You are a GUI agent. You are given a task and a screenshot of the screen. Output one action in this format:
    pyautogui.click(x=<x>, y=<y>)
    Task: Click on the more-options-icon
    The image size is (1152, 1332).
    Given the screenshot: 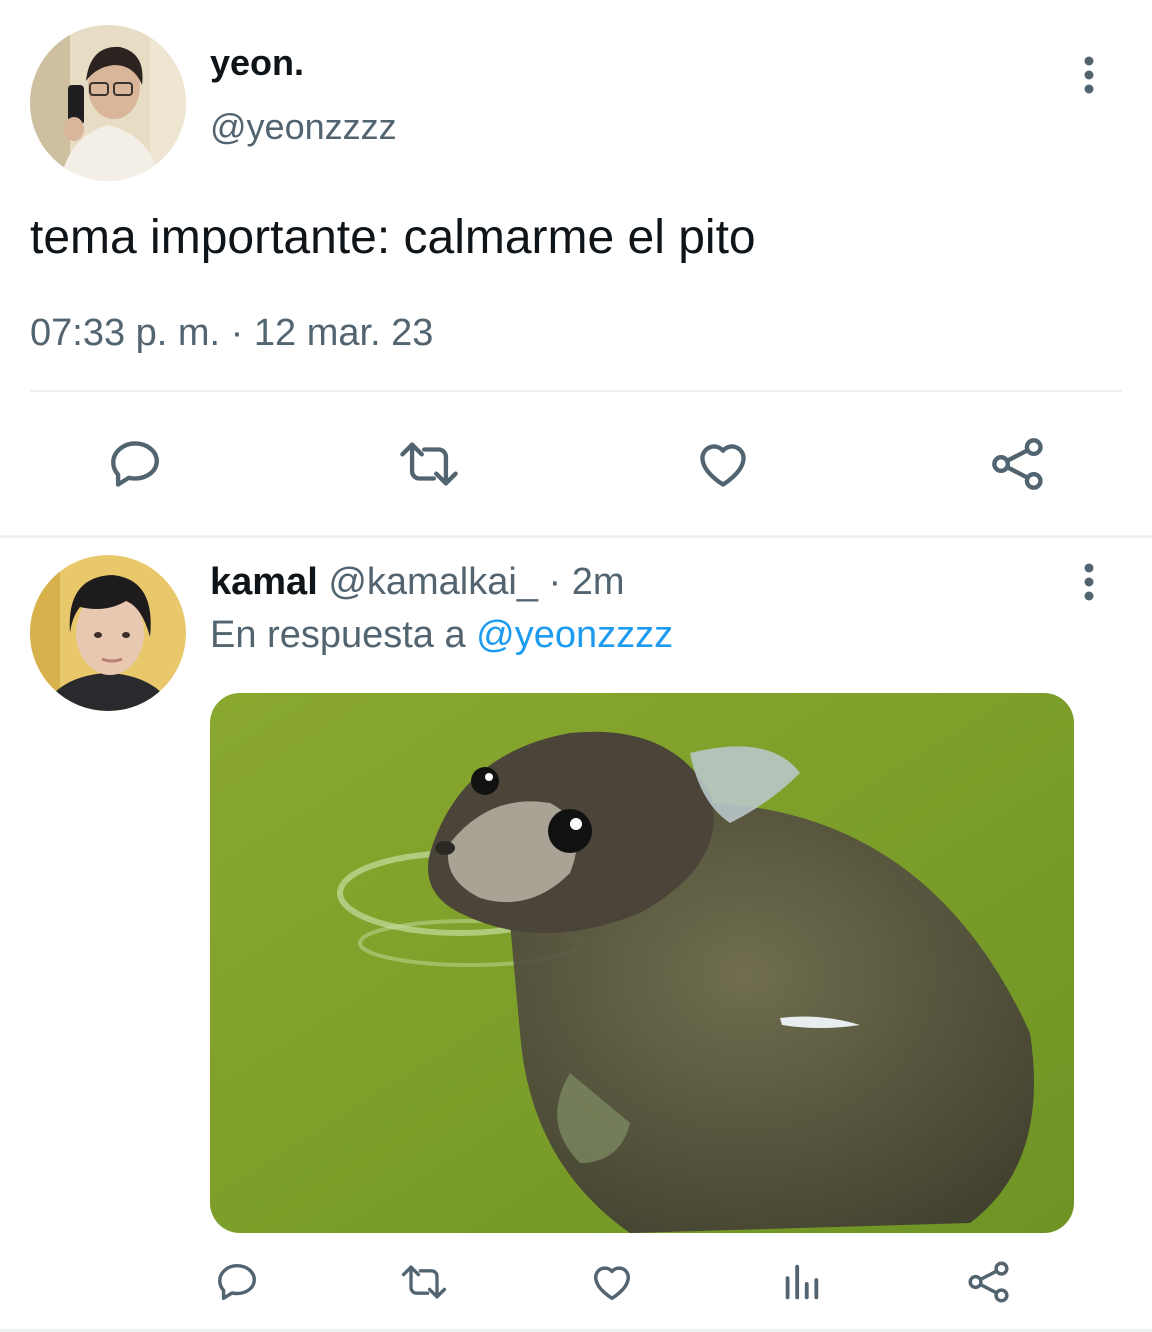 What is the action you would take?
    pyautogui.click(x=1089, y=75)
    